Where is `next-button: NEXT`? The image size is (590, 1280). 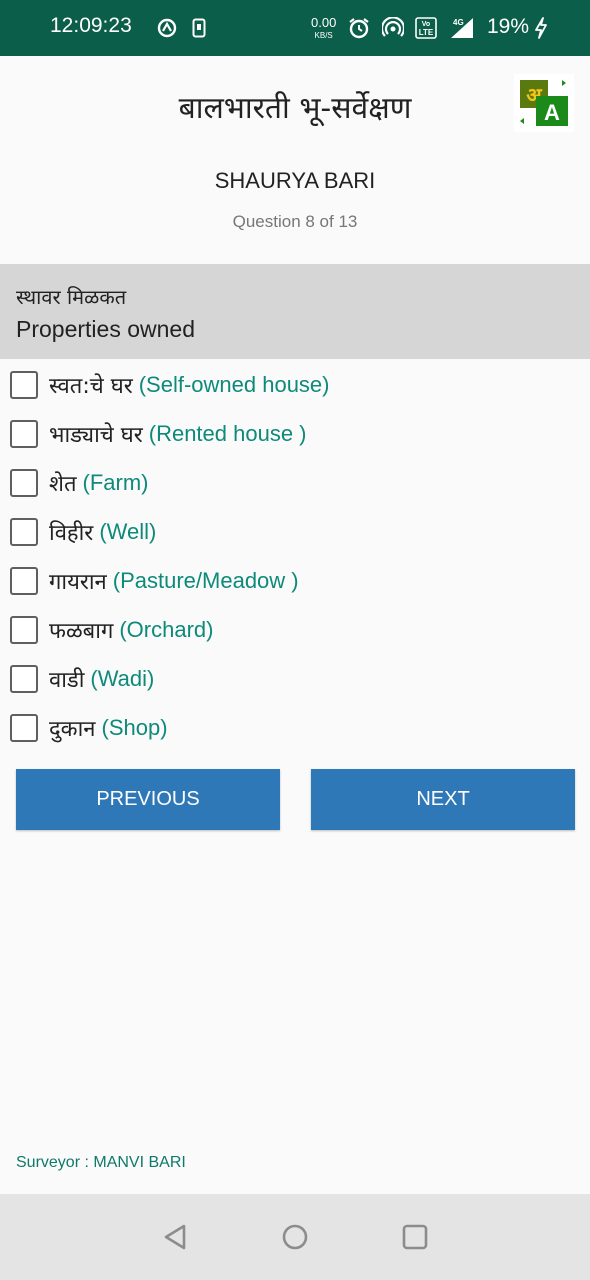
next-button: NEXT is located at coordinates (443, 799).